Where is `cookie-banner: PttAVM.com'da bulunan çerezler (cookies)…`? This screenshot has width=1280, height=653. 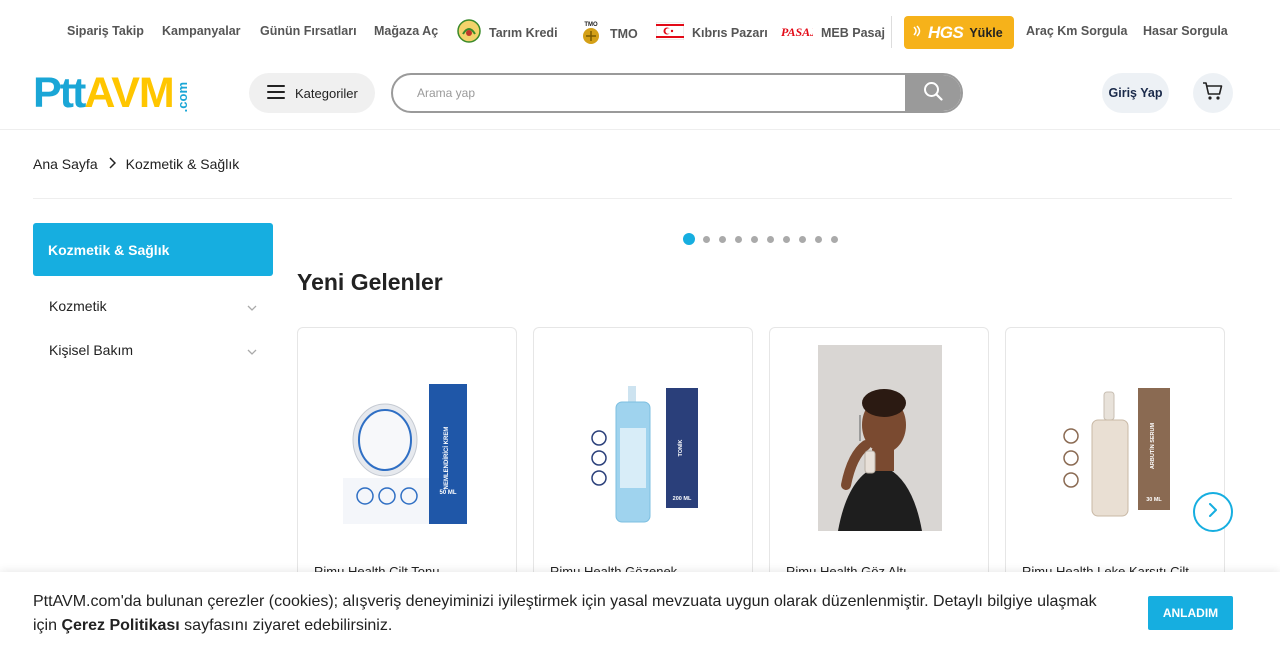
cookie-banner: PttAVM.com'da bulunan çerezler (cookies)… is located at coordinates (640, 612).